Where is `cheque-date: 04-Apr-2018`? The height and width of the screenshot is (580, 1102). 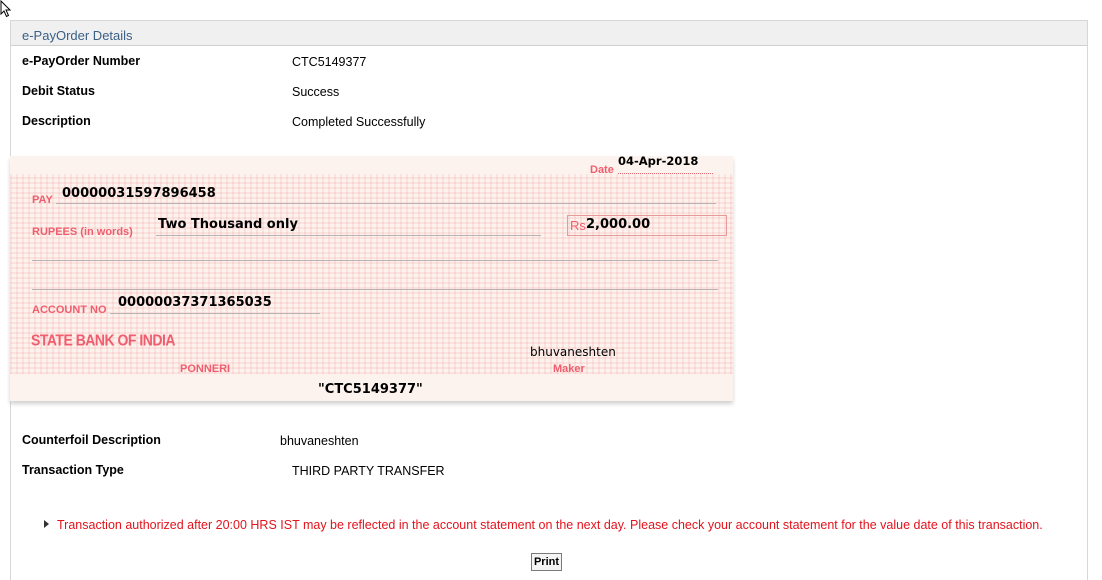
cheque-date: 04-Apr-2018 is located at coordinates (658, 162).